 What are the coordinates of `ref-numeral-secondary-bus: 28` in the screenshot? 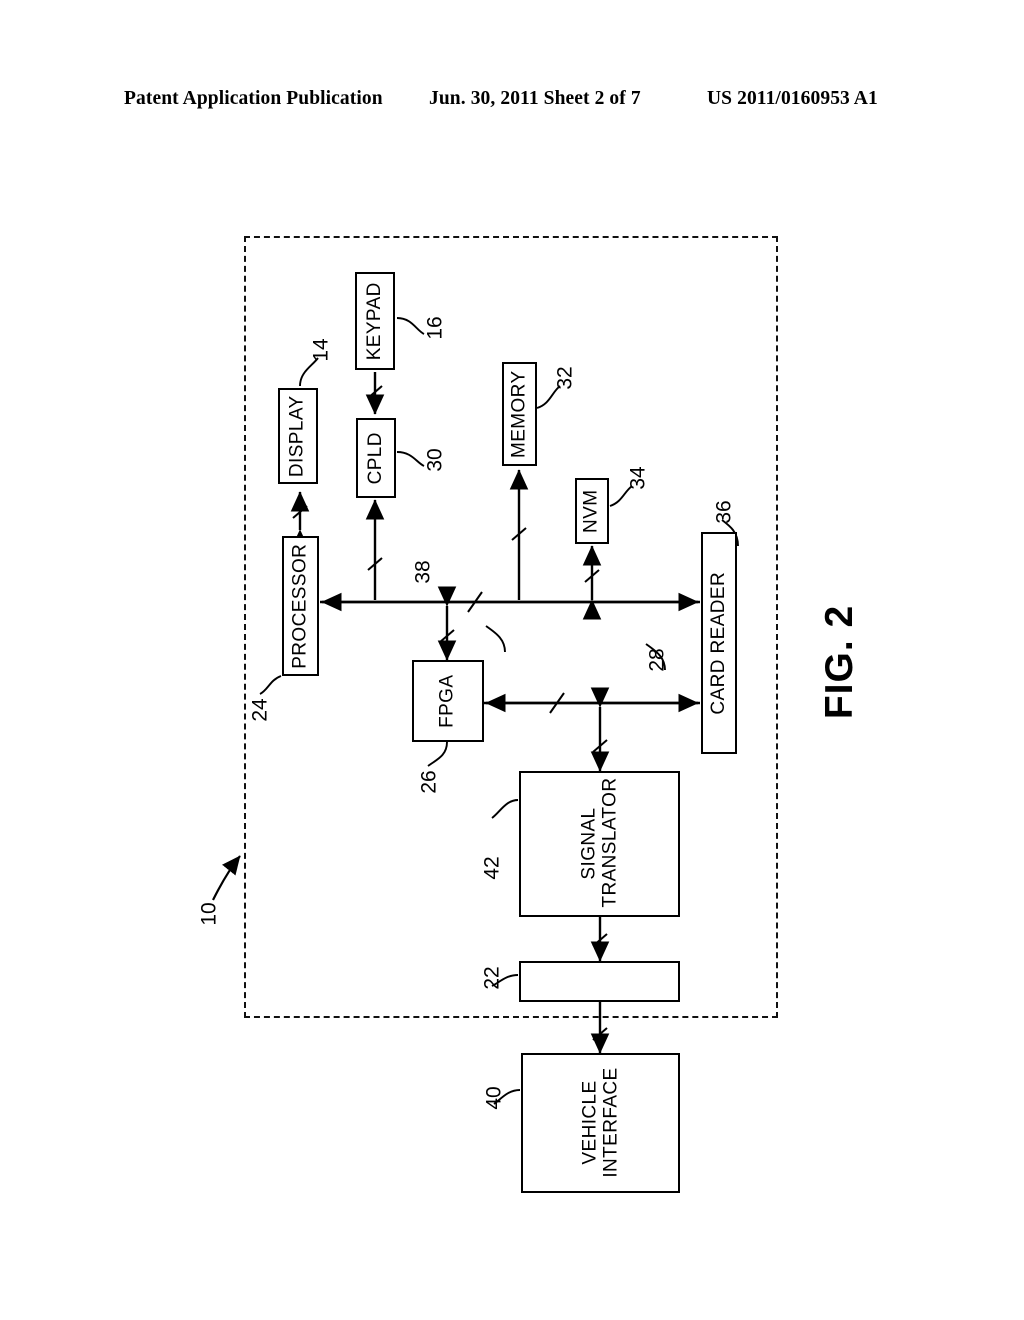 It's located at (657, 660).